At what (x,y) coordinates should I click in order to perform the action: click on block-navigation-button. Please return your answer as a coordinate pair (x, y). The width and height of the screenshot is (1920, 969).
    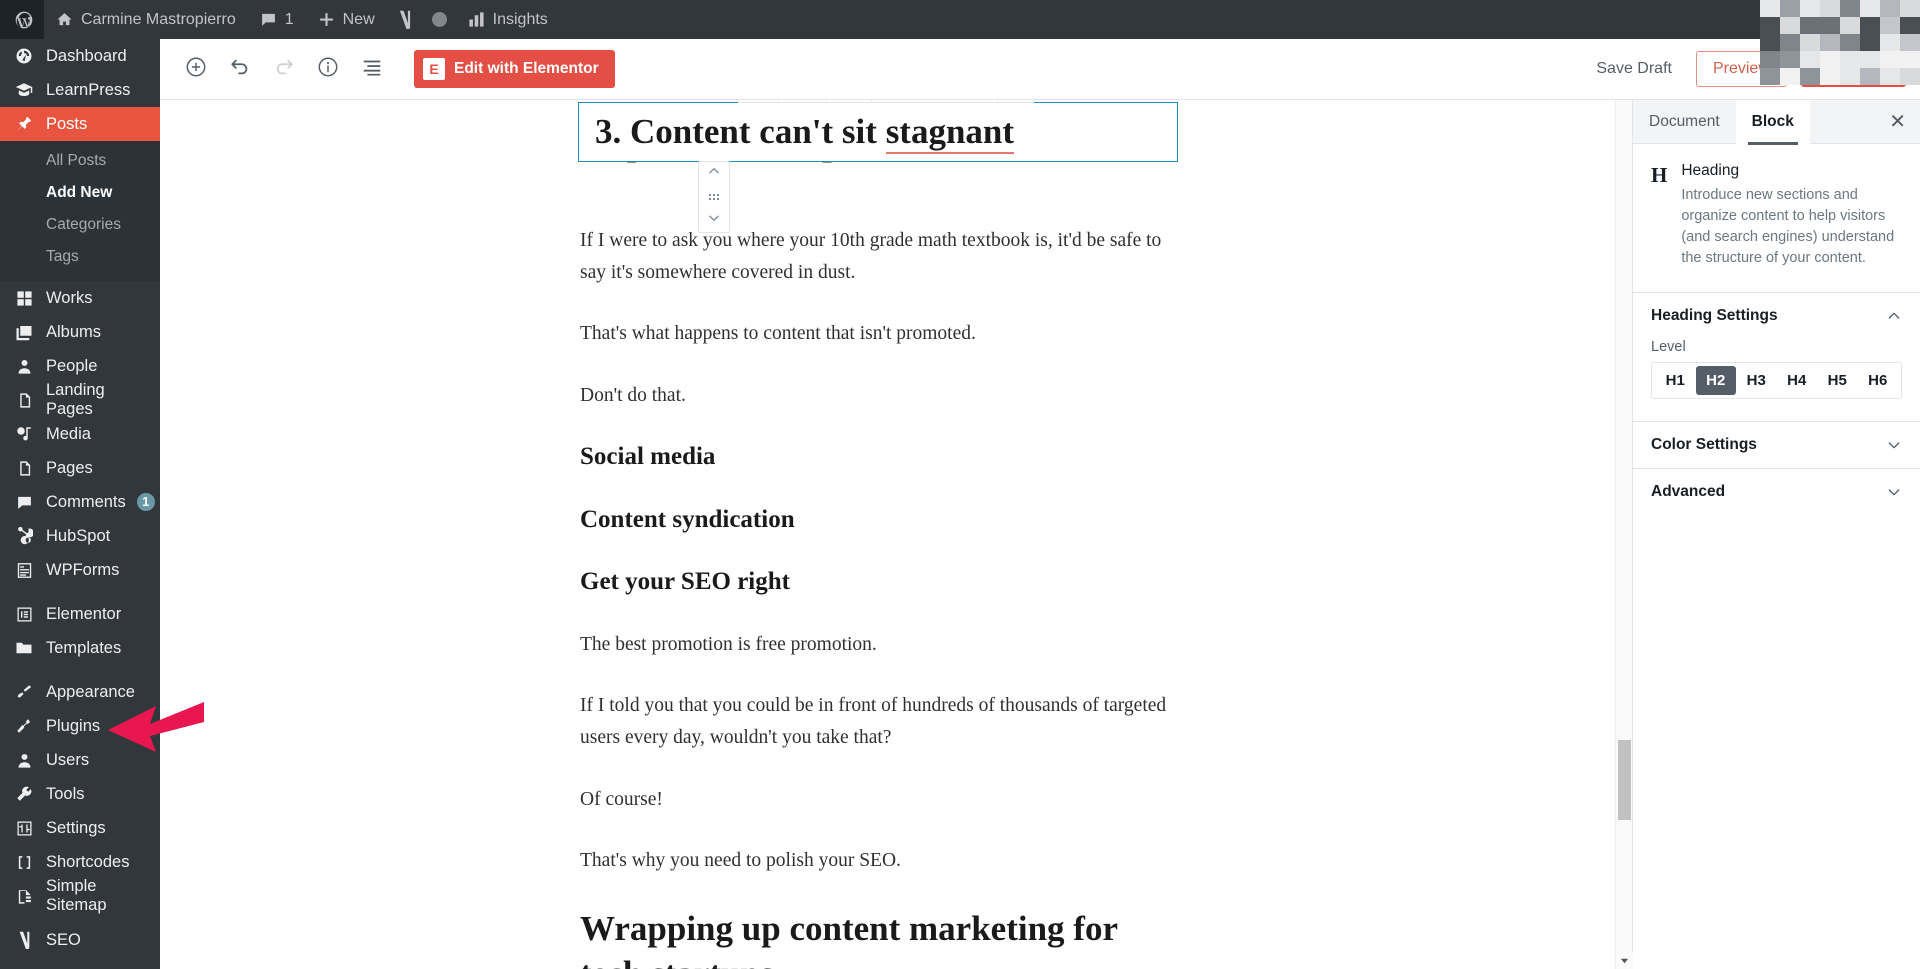
    Looking at the image, I should click on (372, 69).